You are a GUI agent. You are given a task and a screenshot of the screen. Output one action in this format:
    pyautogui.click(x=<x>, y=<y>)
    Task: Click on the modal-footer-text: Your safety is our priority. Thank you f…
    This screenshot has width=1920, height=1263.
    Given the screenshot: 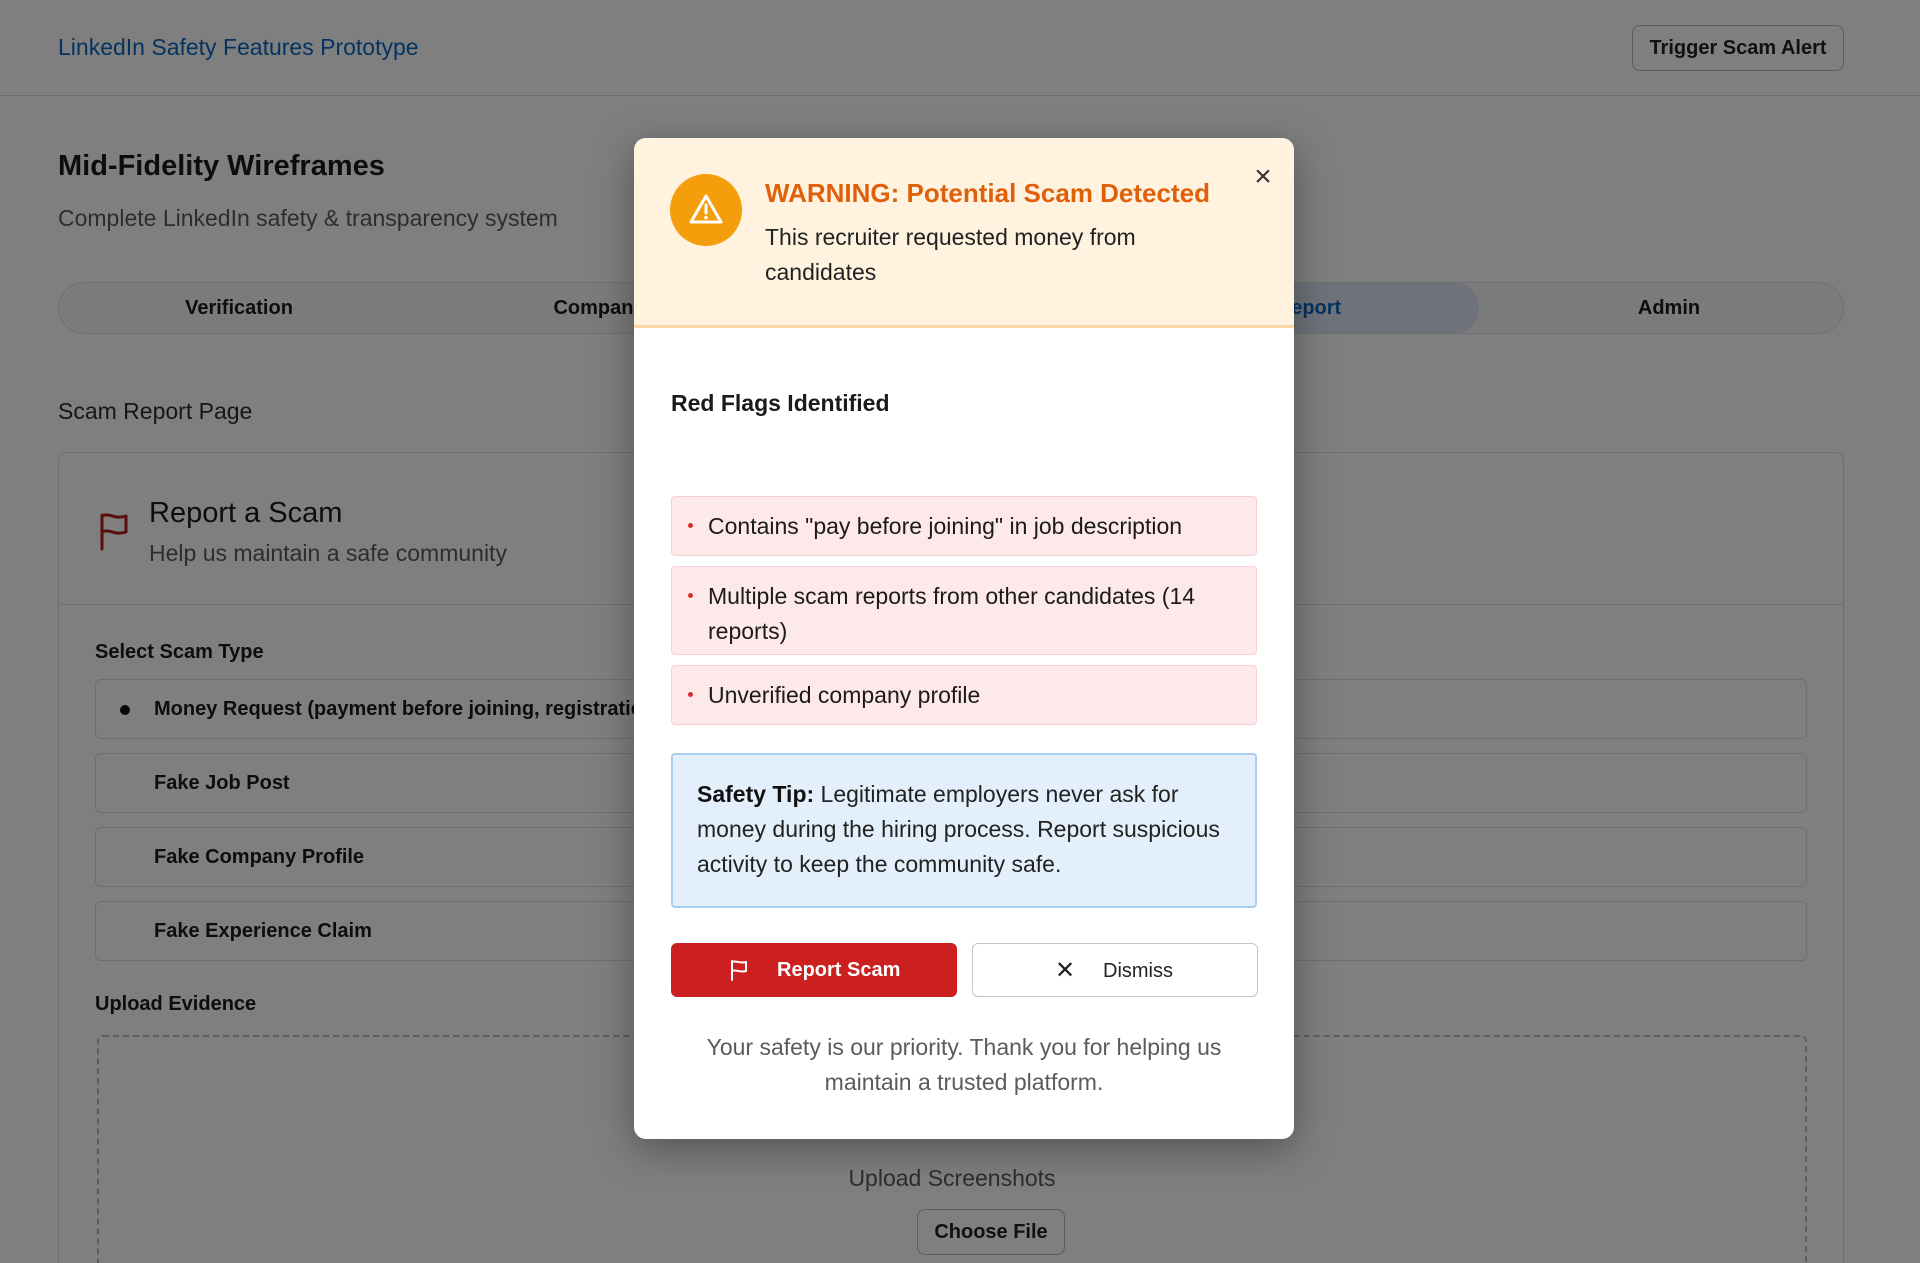 What is the action you would take?
    pyautogui.click(x=964, y=1064)
    